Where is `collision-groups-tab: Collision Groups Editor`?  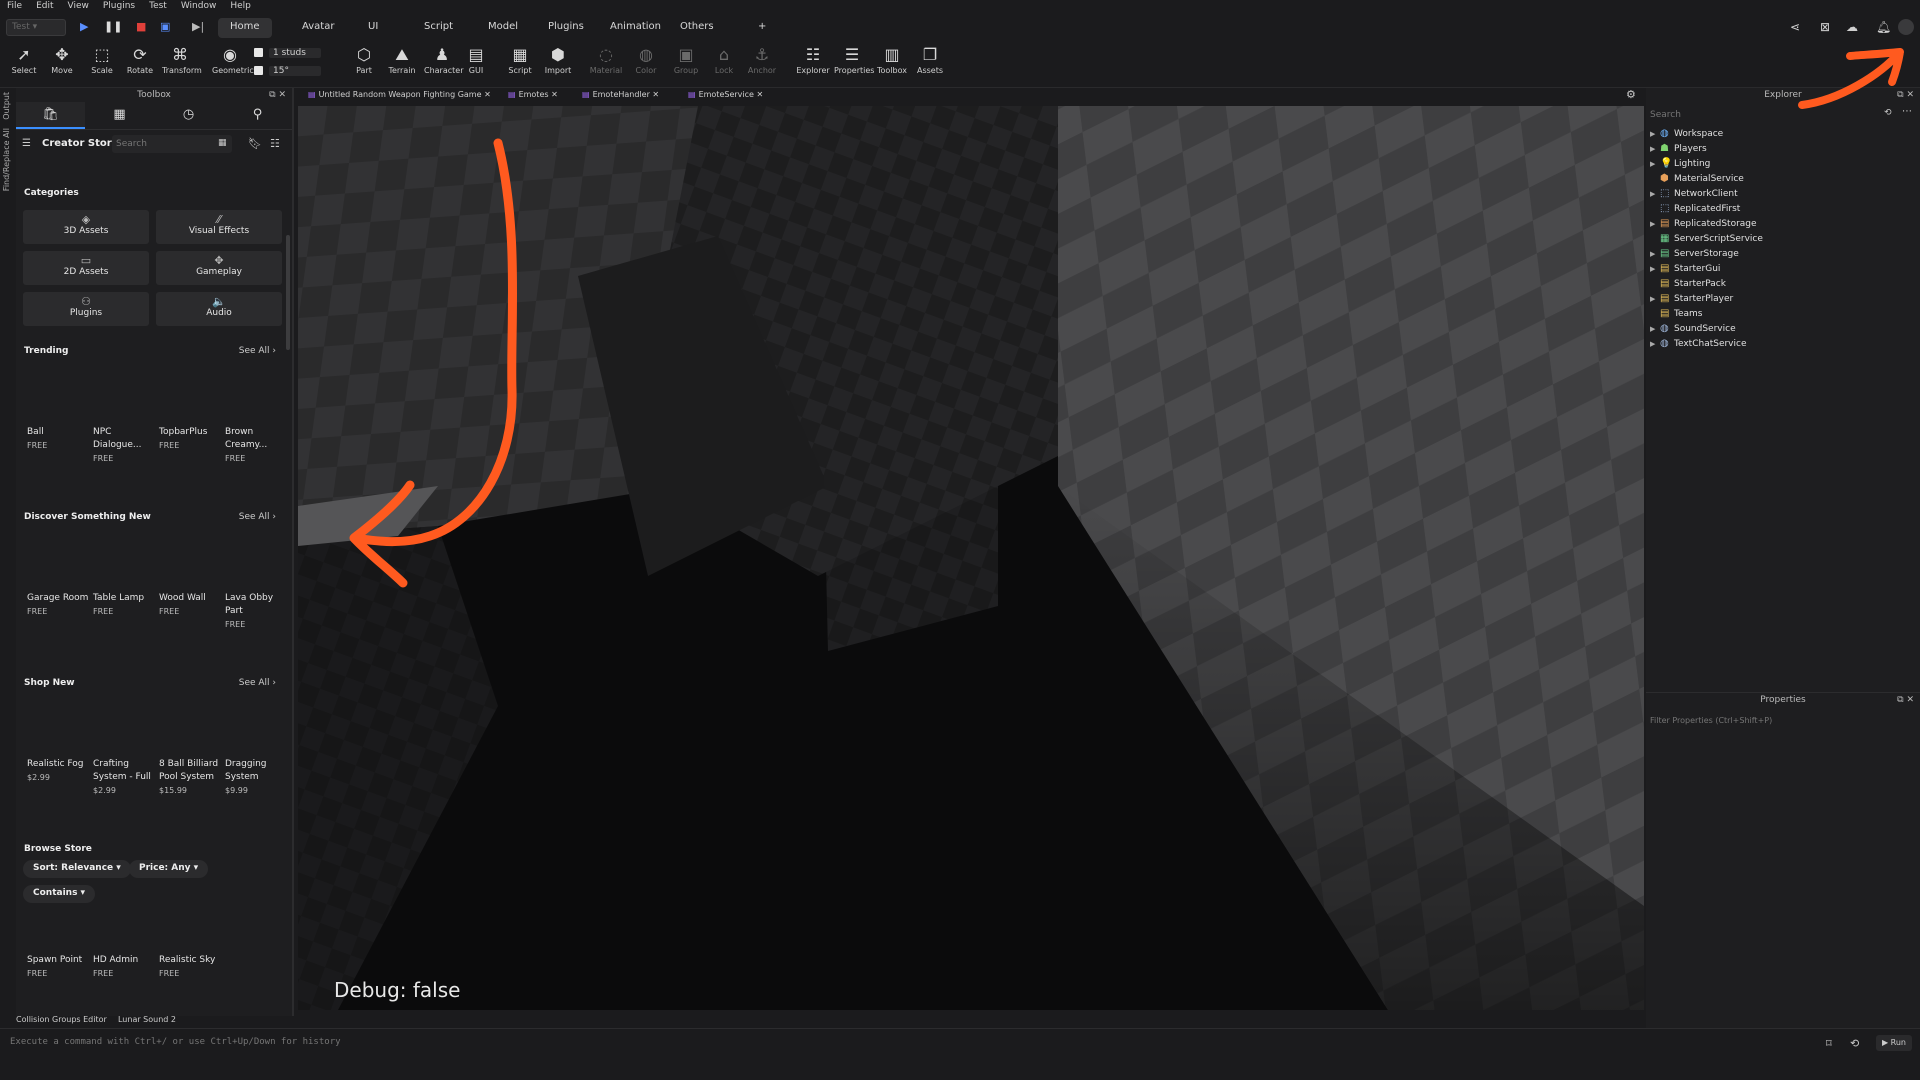
collision-groups-tab: Collision Groups Editor is located at coordinates (61, 1019).